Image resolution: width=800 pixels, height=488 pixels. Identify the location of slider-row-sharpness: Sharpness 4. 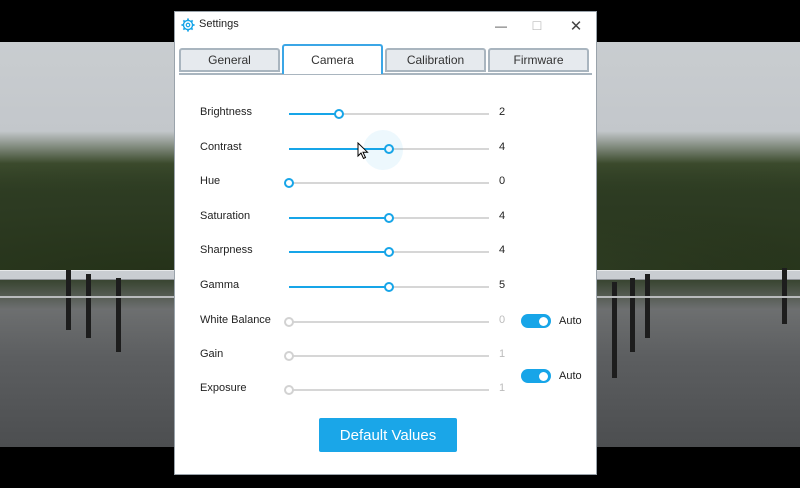
(352, 252).